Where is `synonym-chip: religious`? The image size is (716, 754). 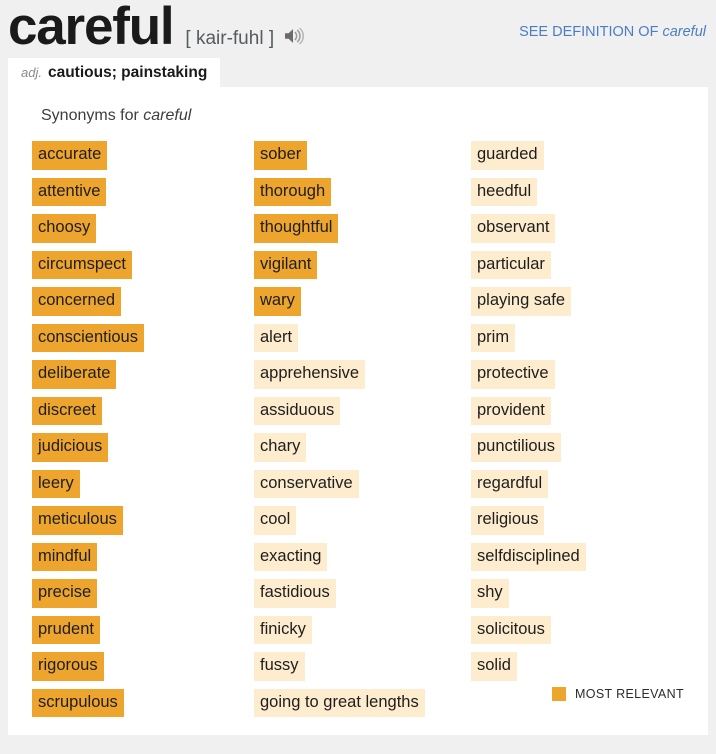 synonym-chip: religious is located at coordinates (508, 520).